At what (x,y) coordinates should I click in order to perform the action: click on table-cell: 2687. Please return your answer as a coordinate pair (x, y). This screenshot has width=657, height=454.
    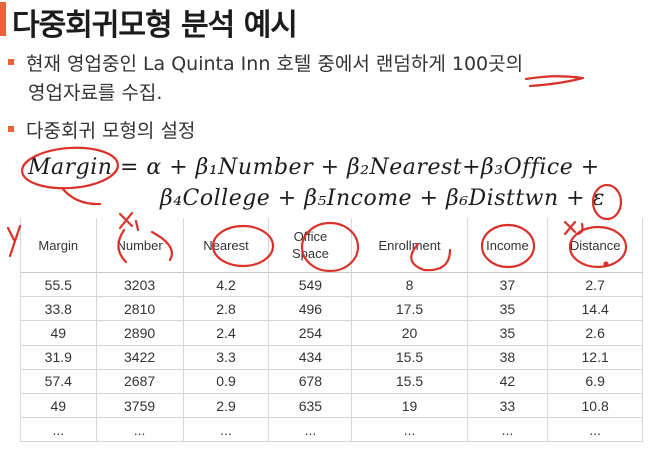
    Looking at the image, I should click on (139, 381).